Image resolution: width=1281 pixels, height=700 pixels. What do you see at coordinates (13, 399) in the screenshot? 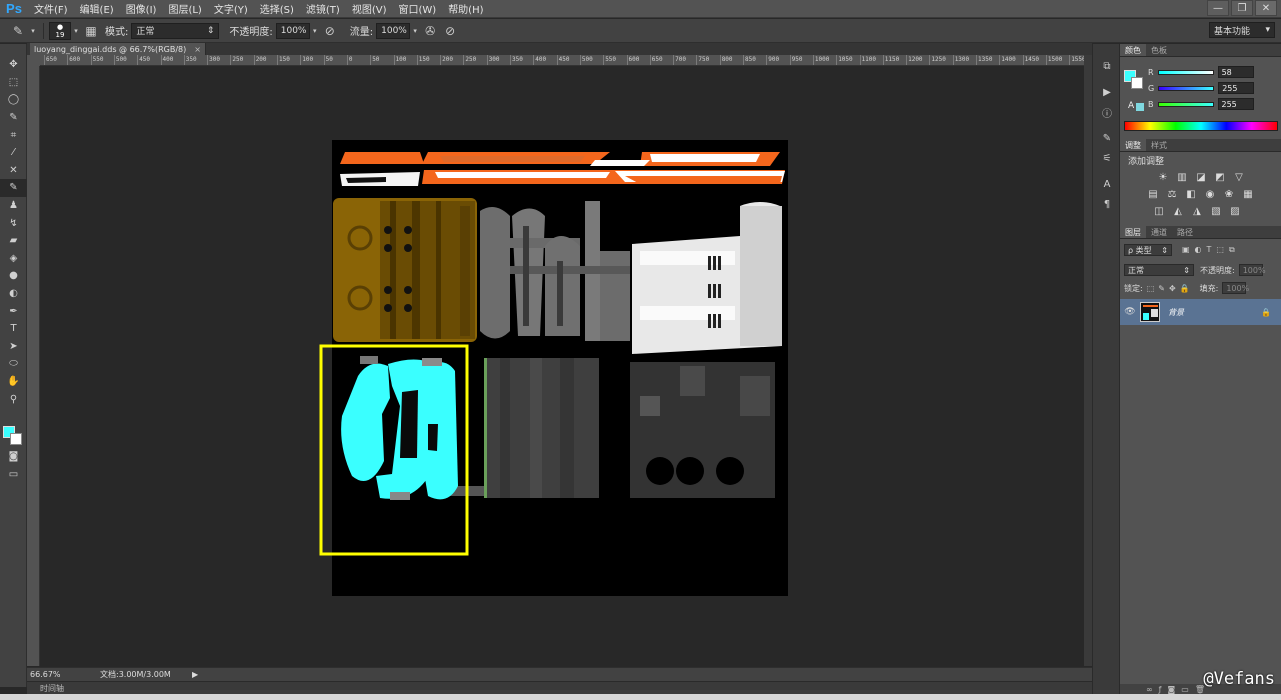
I see `zoom-tool-icon: ⚲` at bounding box center [13, 399].